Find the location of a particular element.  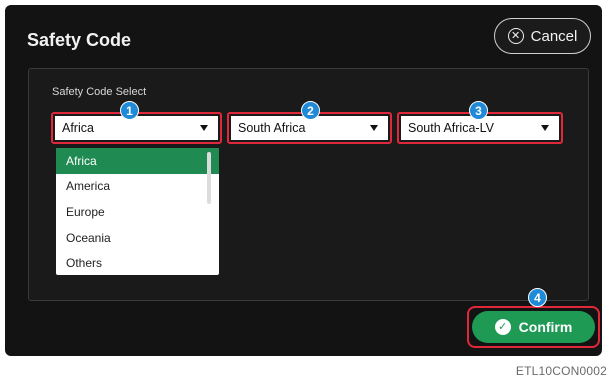

dropdown-option-america: America is located at coordinates (137, 187).